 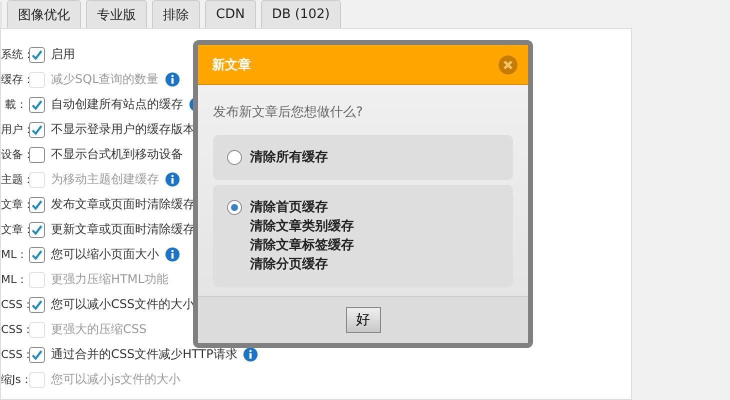 What do you see at coordinates (230, 14) in the screenshot?
I see `tab: CDN` at bounding box center [230, 14].